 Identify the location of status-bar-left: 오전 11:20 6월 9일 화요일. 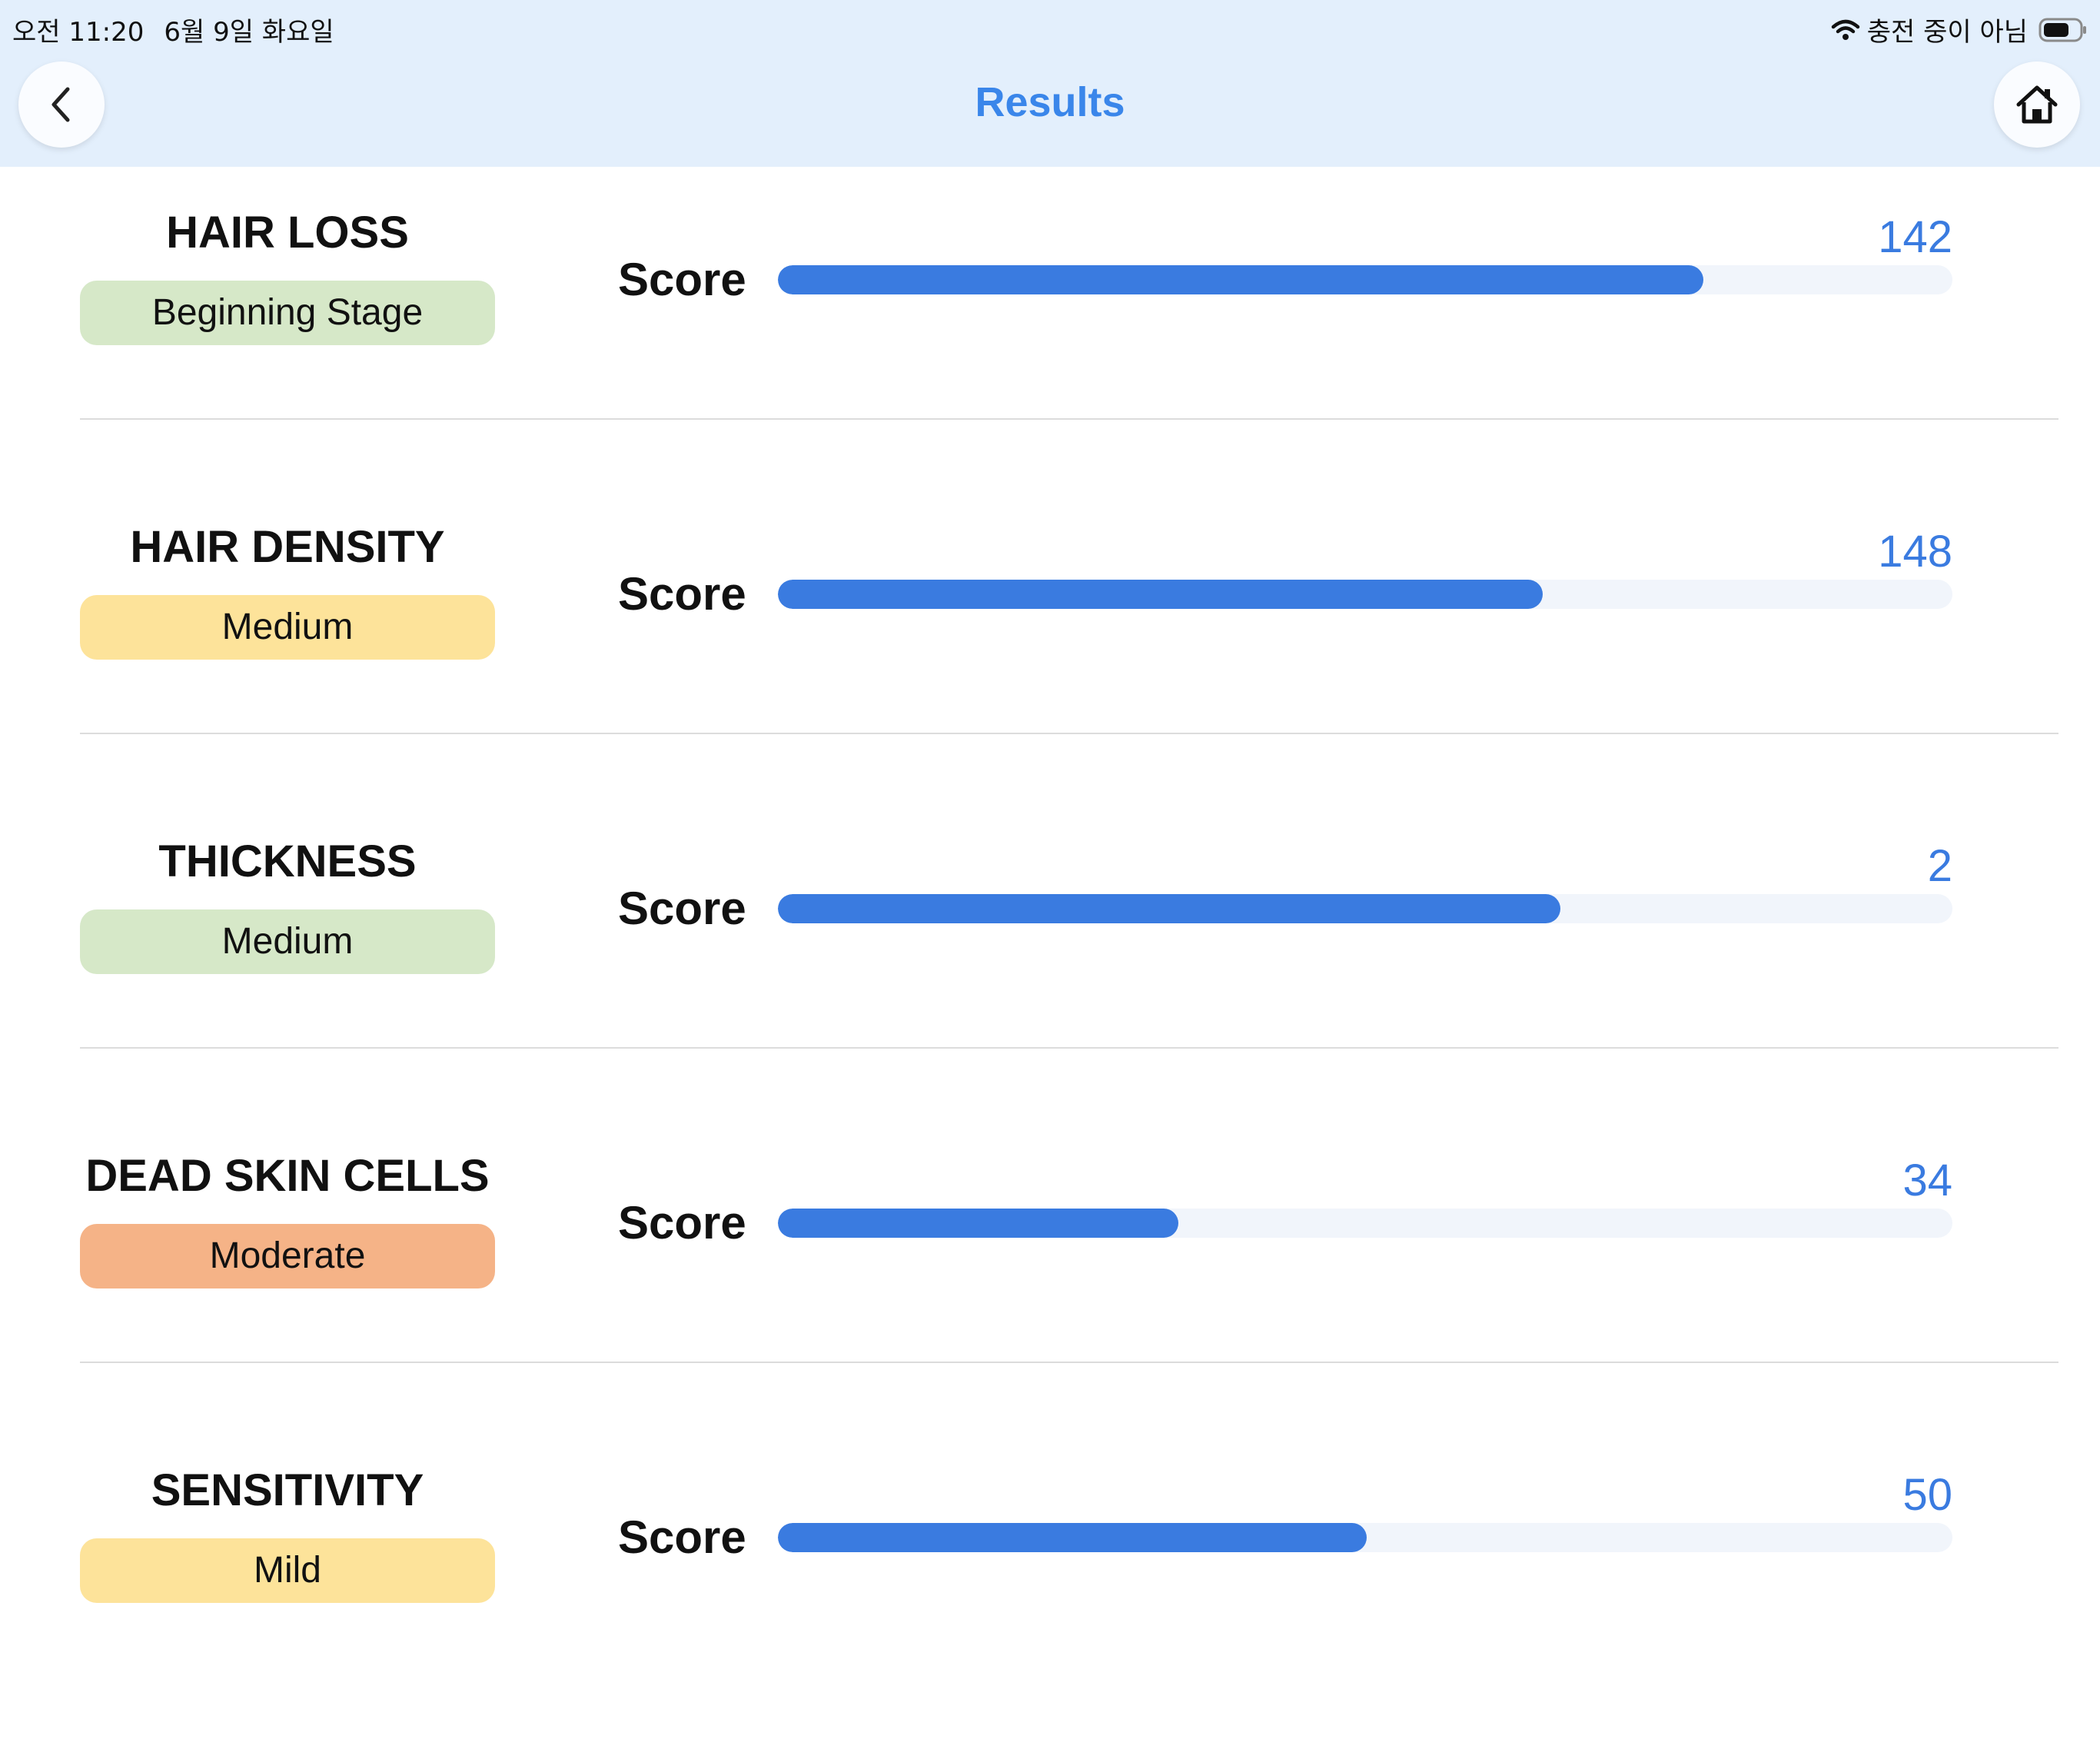
(183, 29).